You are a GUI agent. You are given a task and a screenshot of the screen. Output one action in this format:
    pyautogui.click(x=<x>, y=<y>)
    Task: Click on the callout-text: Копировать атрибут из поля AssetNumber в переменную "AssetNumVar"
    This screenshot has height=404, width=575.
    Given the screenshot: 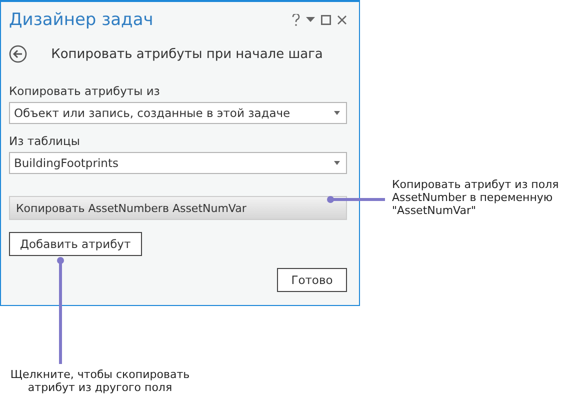 What is the action you would take?
    pyautogui.click(x=476, y=197)
    